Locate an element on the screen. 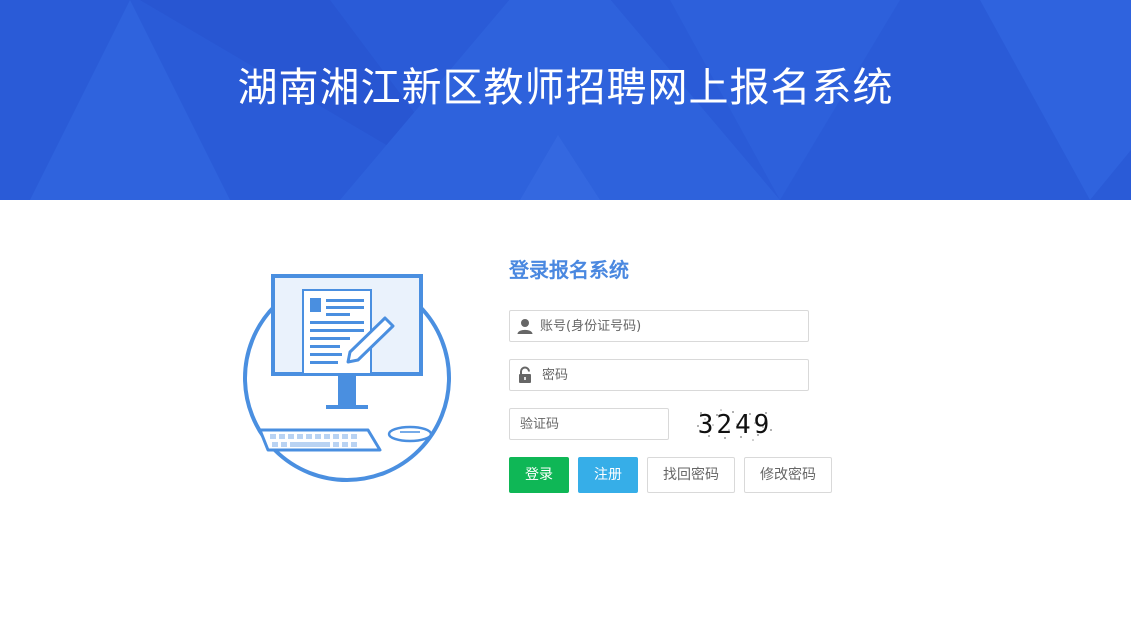 The width and height of the screenshot is (1131, 643). login-panel: 登录报名系统 3249 is located at coordinates (674, 380).